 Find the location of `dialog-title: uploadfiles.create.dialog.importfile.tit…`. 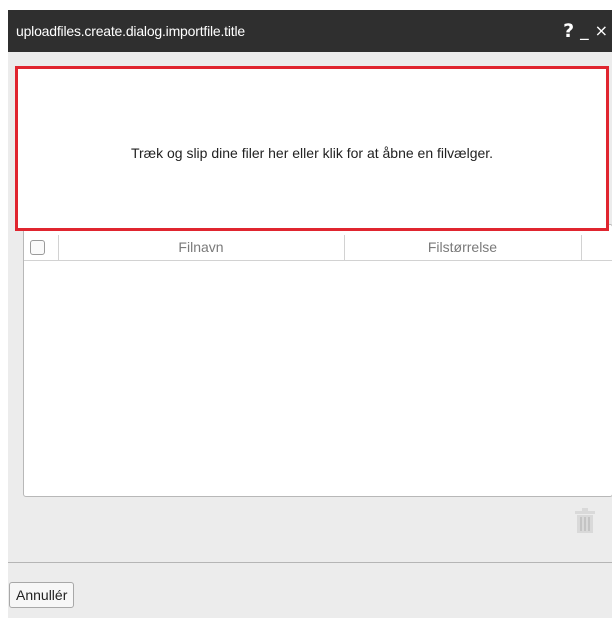

dialog-title: uploadfiles.create.dialog.importfile.tit… is located at coordinates (130, 31).